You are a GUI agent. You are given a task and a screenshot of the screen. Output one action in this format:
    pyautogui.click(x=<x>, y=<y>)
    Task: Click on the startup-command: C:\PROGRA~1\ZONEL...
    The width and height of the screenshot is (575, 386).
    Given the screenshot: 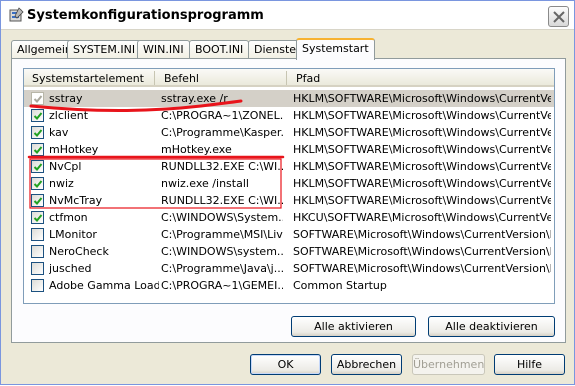 What is the action you would take?
    pyautogui.click(x=222, y=115)
    